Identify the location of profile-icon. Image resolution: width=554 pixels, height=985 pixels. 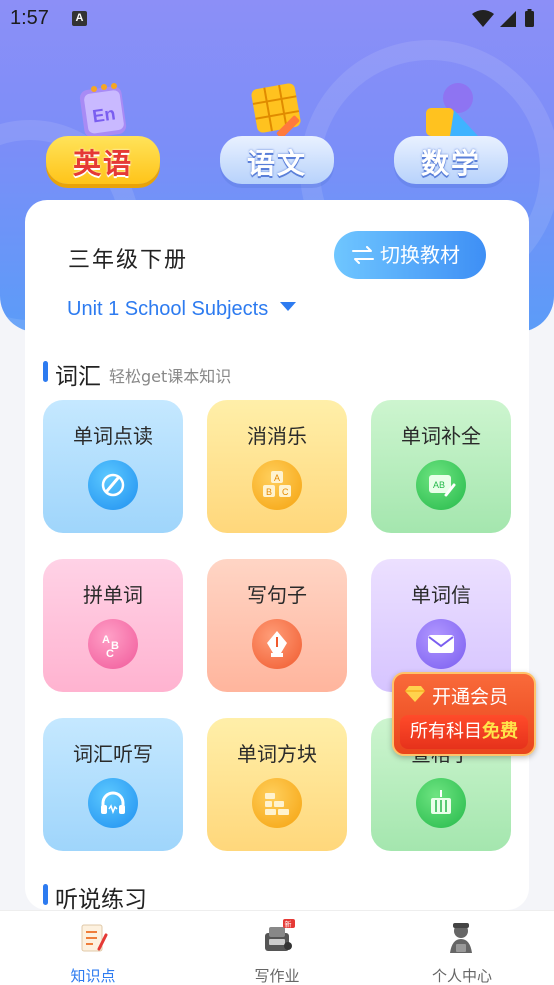
(461, 938).